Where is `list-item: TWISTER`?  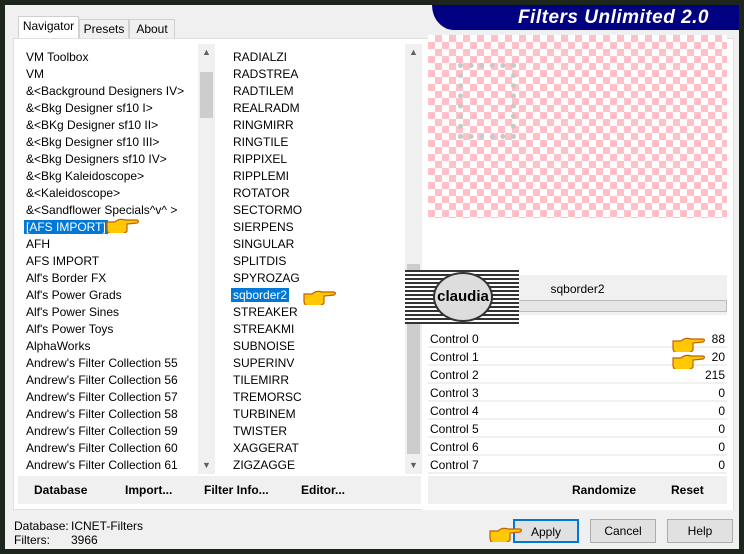
list-item: TWISTER is located at coordinates (315, 431).